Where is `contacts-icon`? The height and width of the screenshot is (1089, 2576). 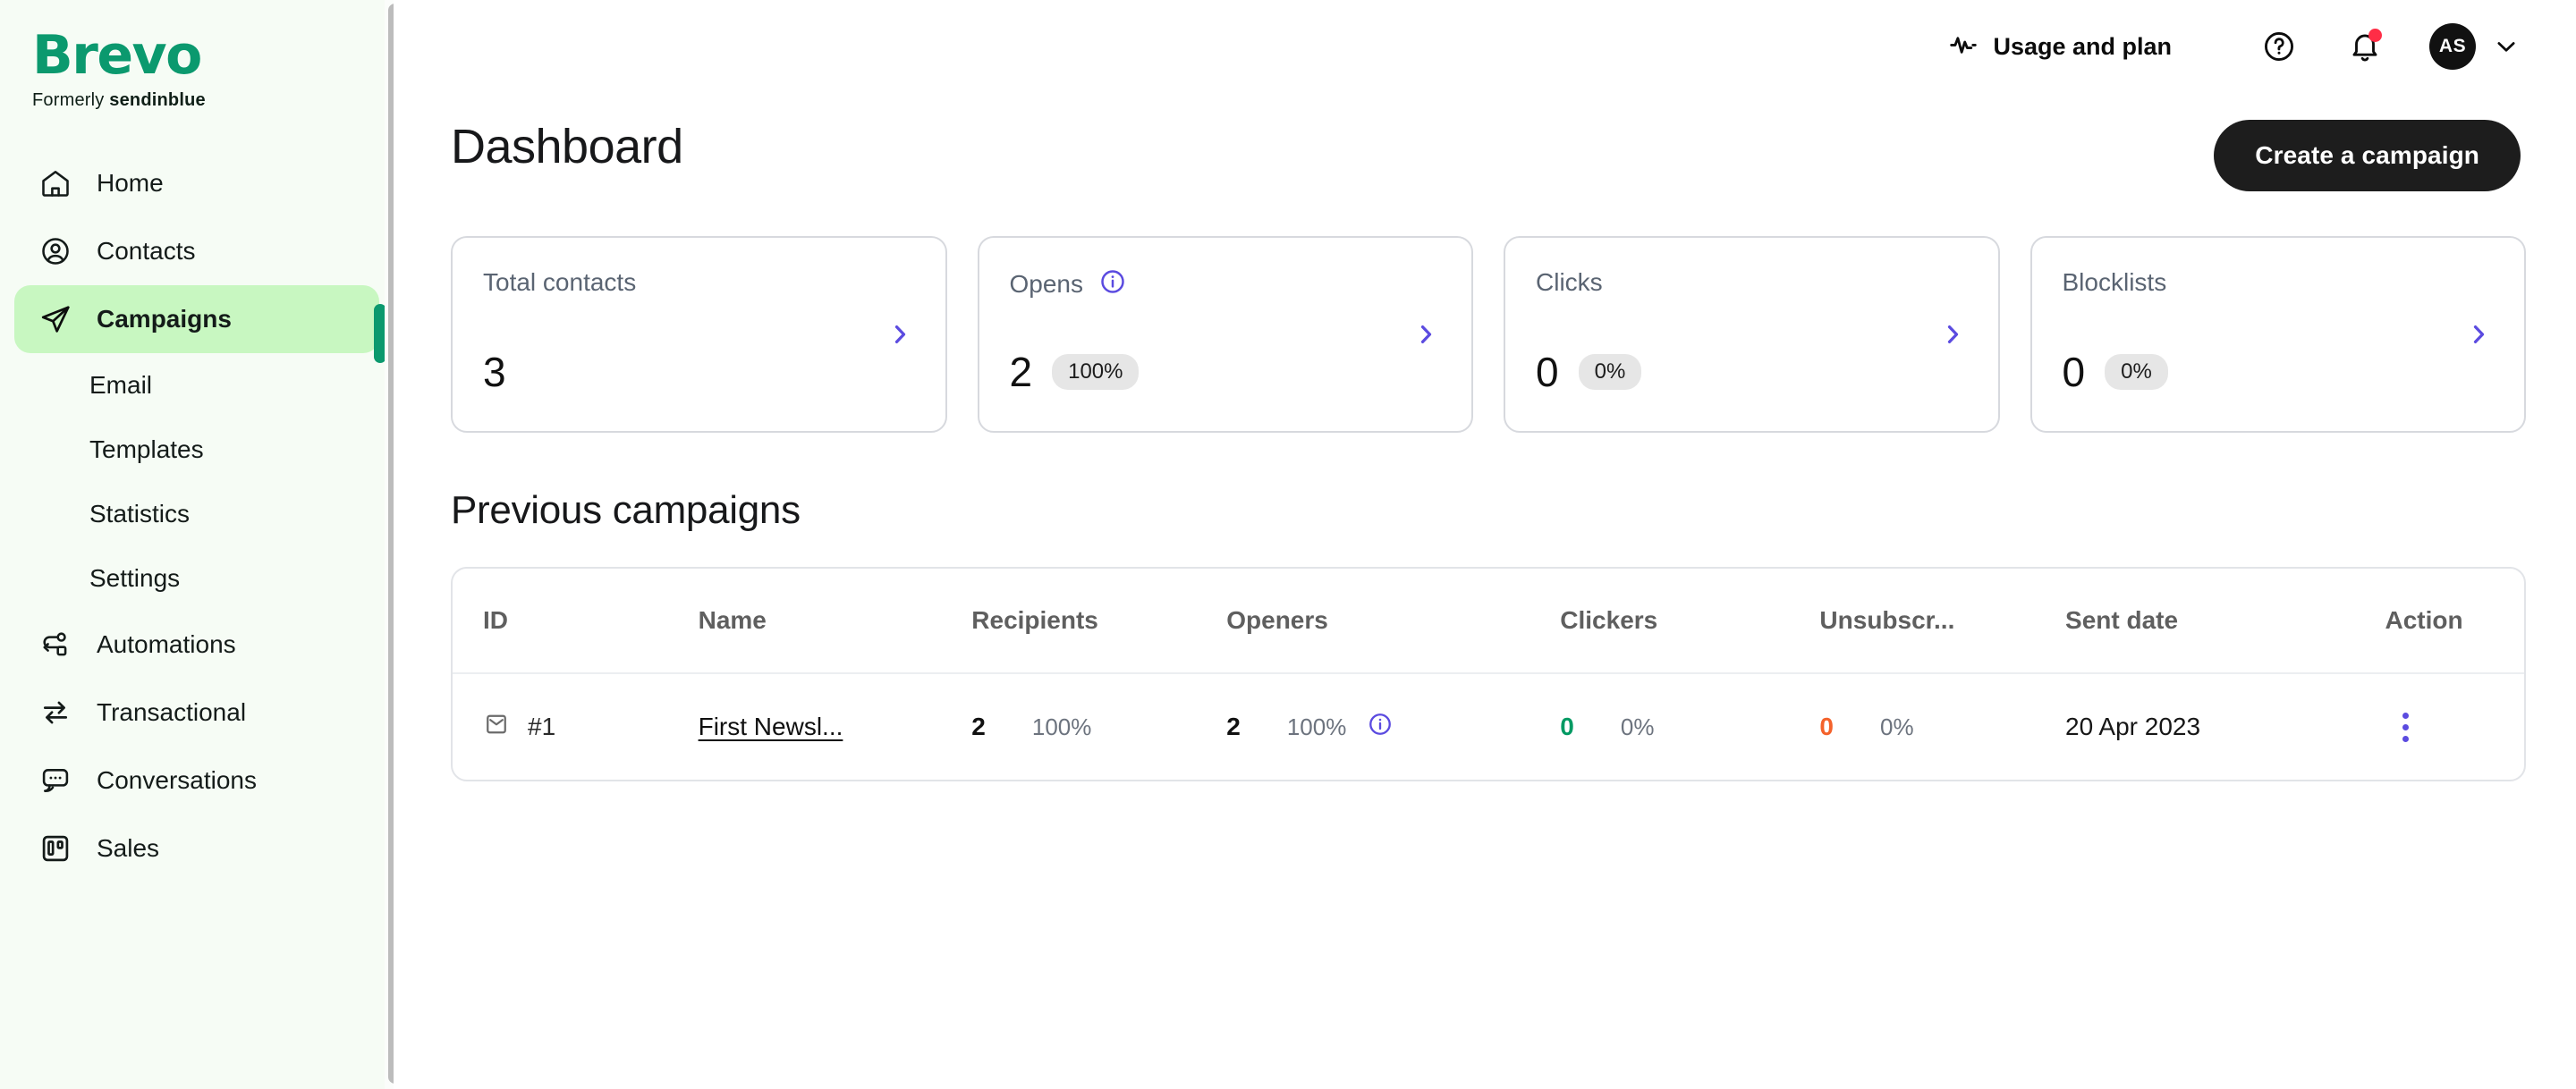
contacts-icon is located at coordinates (55, 251).